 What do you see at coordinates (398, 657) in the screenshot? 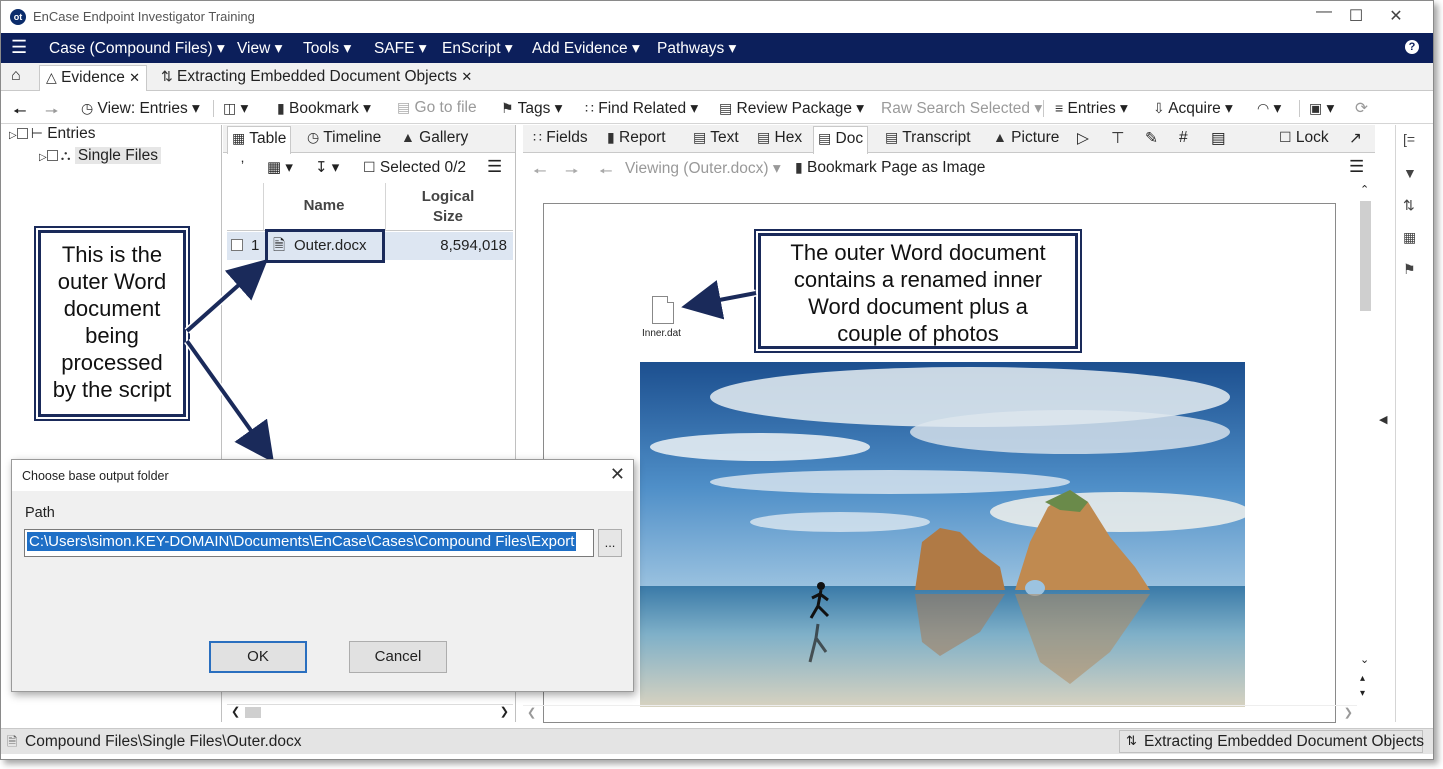
I see `cancel-button: Cancel` at bounding box center [398, 657].